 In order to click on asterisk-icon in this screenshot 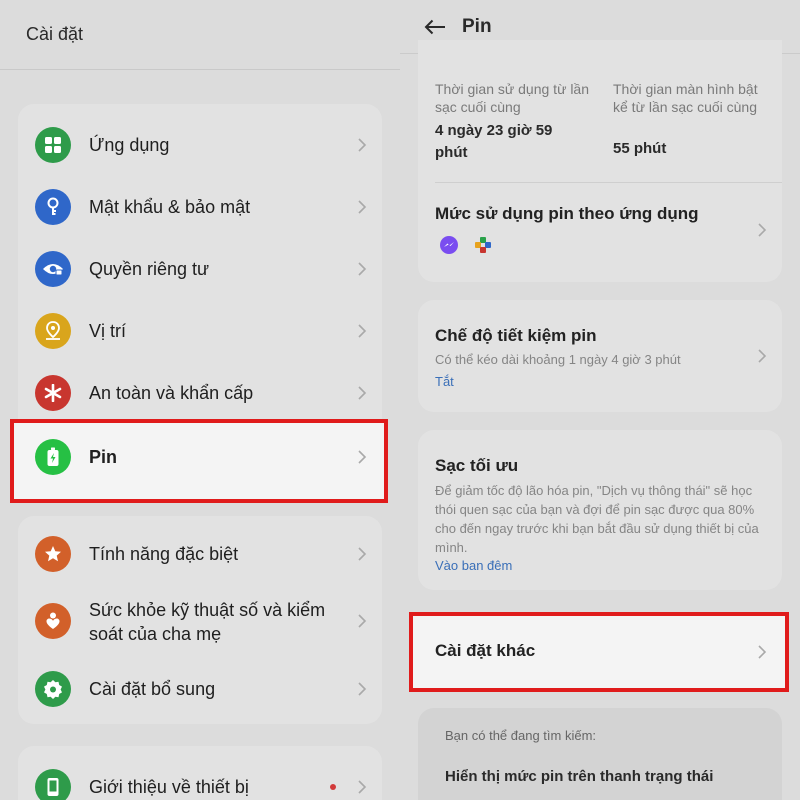, I will do `click(53, 393)`.